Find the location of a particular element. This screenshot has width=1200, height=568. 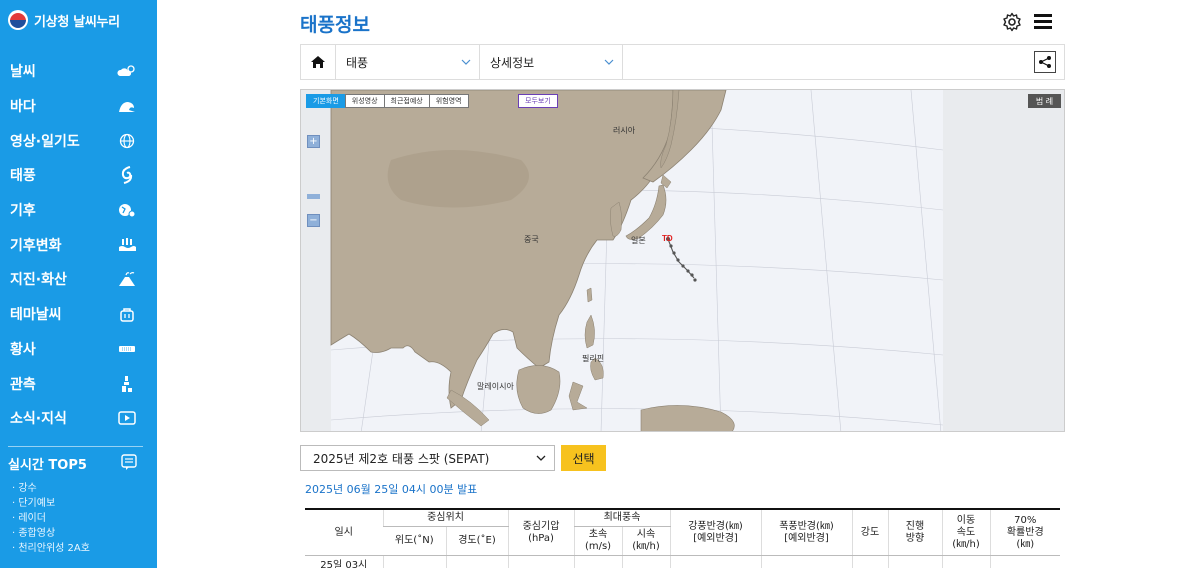

nav-item-typhoon: 태풍 is located at coordinates (78, 175).